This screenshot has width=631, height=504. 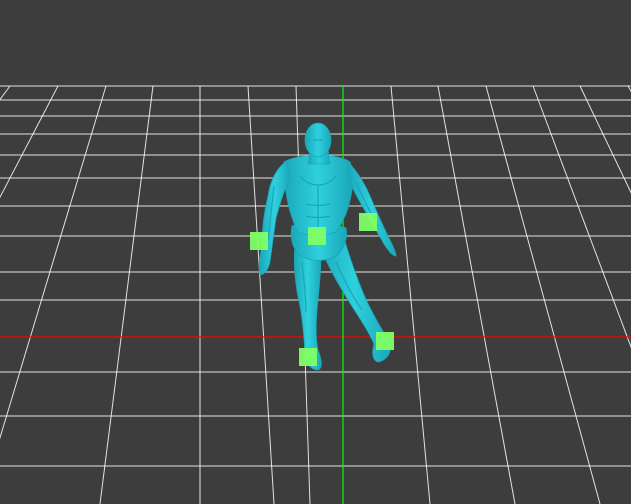 What do you see at coordinates (317, 236) in the screenshot?
I see `hips-handle` at bounding box center [317, 236].